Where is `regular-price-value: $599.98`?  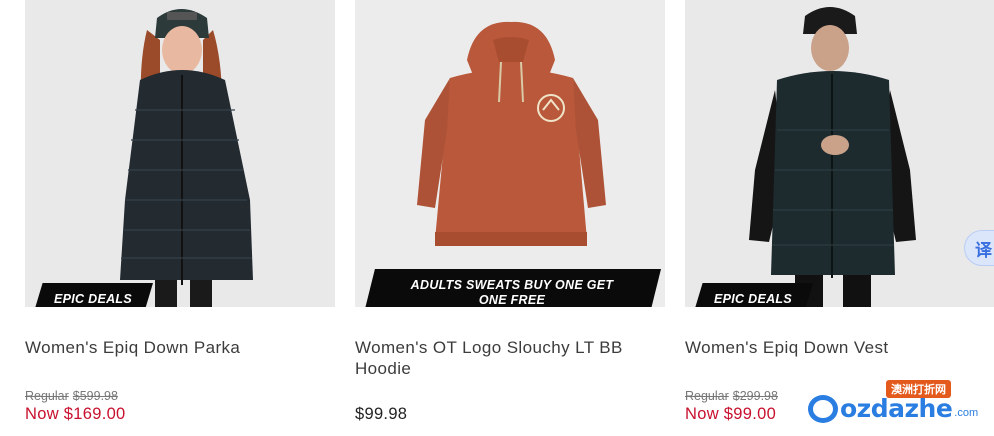
regular-price-value: $599.98 is located at coordinates (95, 396).